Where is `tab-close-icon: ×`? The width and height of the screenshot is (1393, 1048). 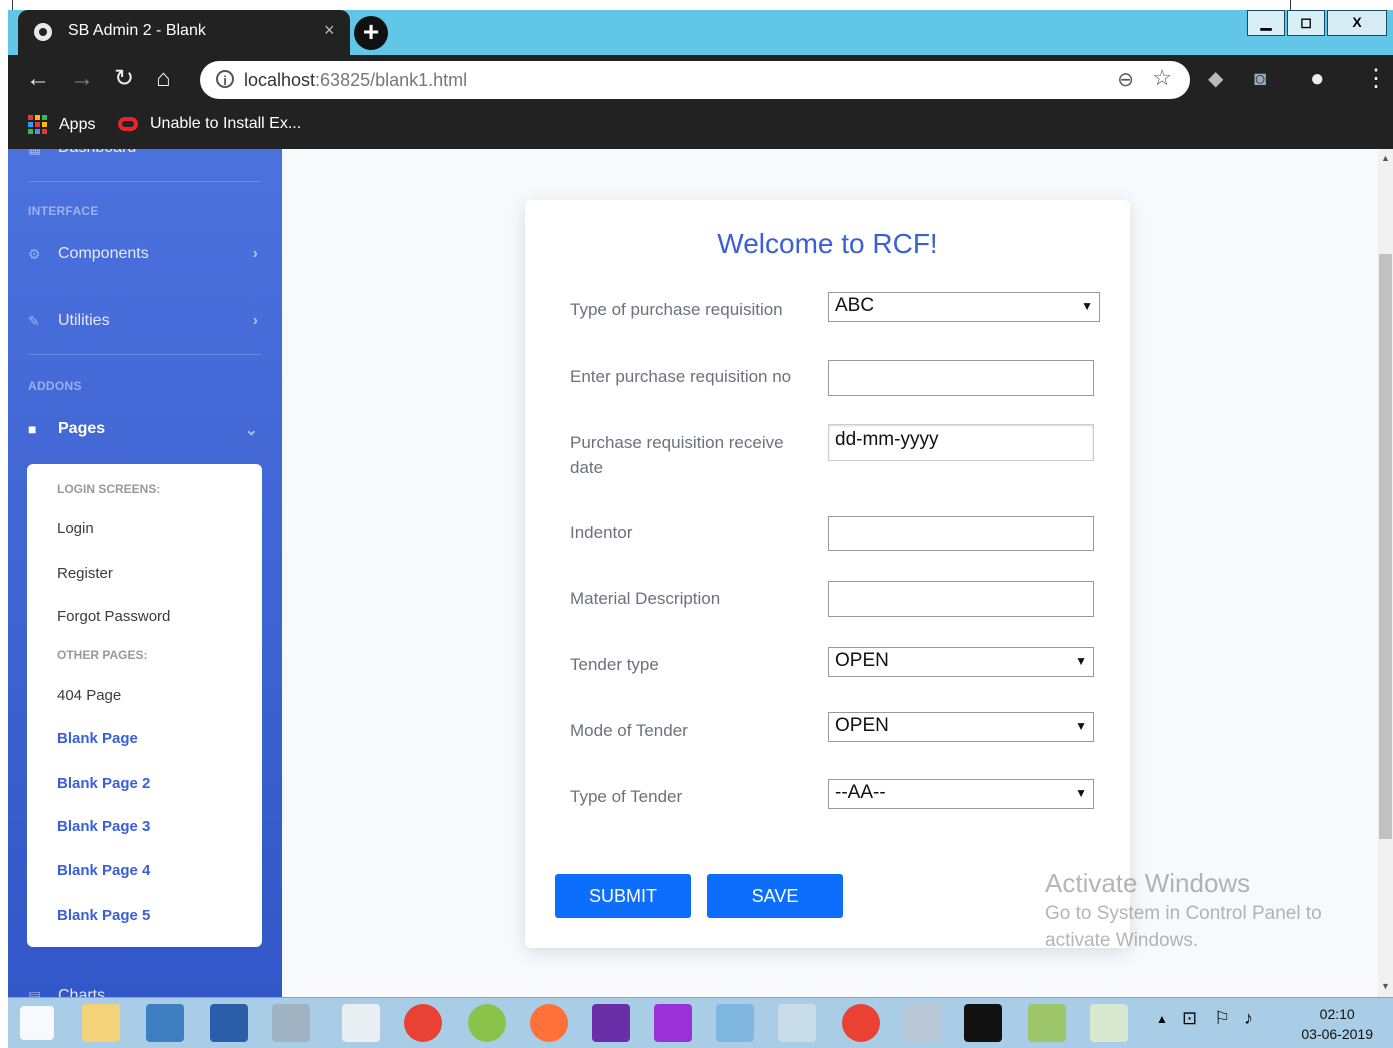
tab-close-icon: × is located at coordinates (329, 30).